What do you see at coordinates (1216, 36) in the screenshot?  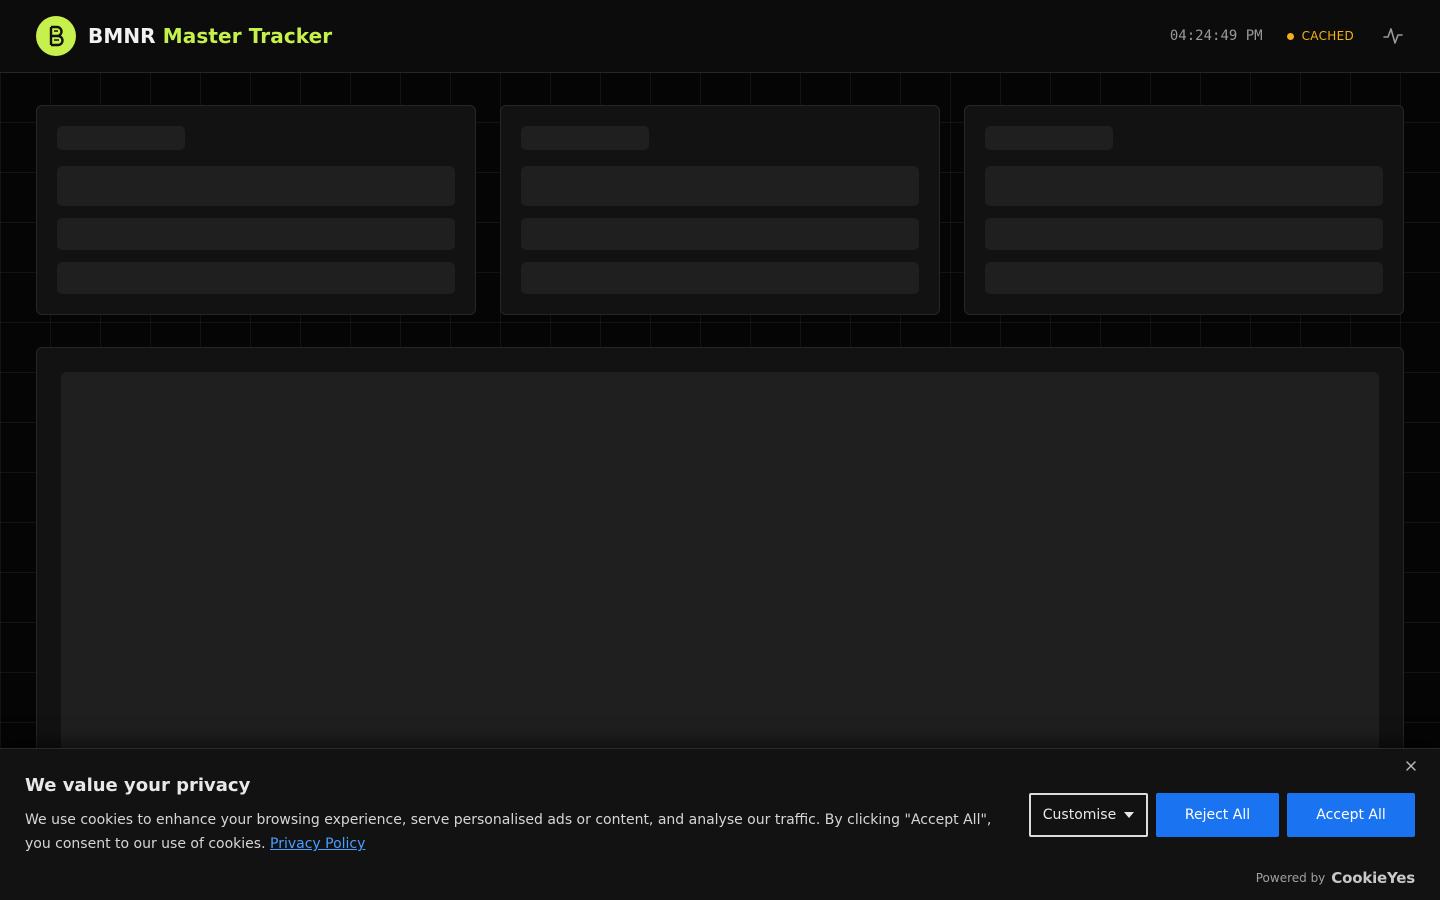 I see `clock: 04:24:49 PM` at bounding box center [1216, 36].